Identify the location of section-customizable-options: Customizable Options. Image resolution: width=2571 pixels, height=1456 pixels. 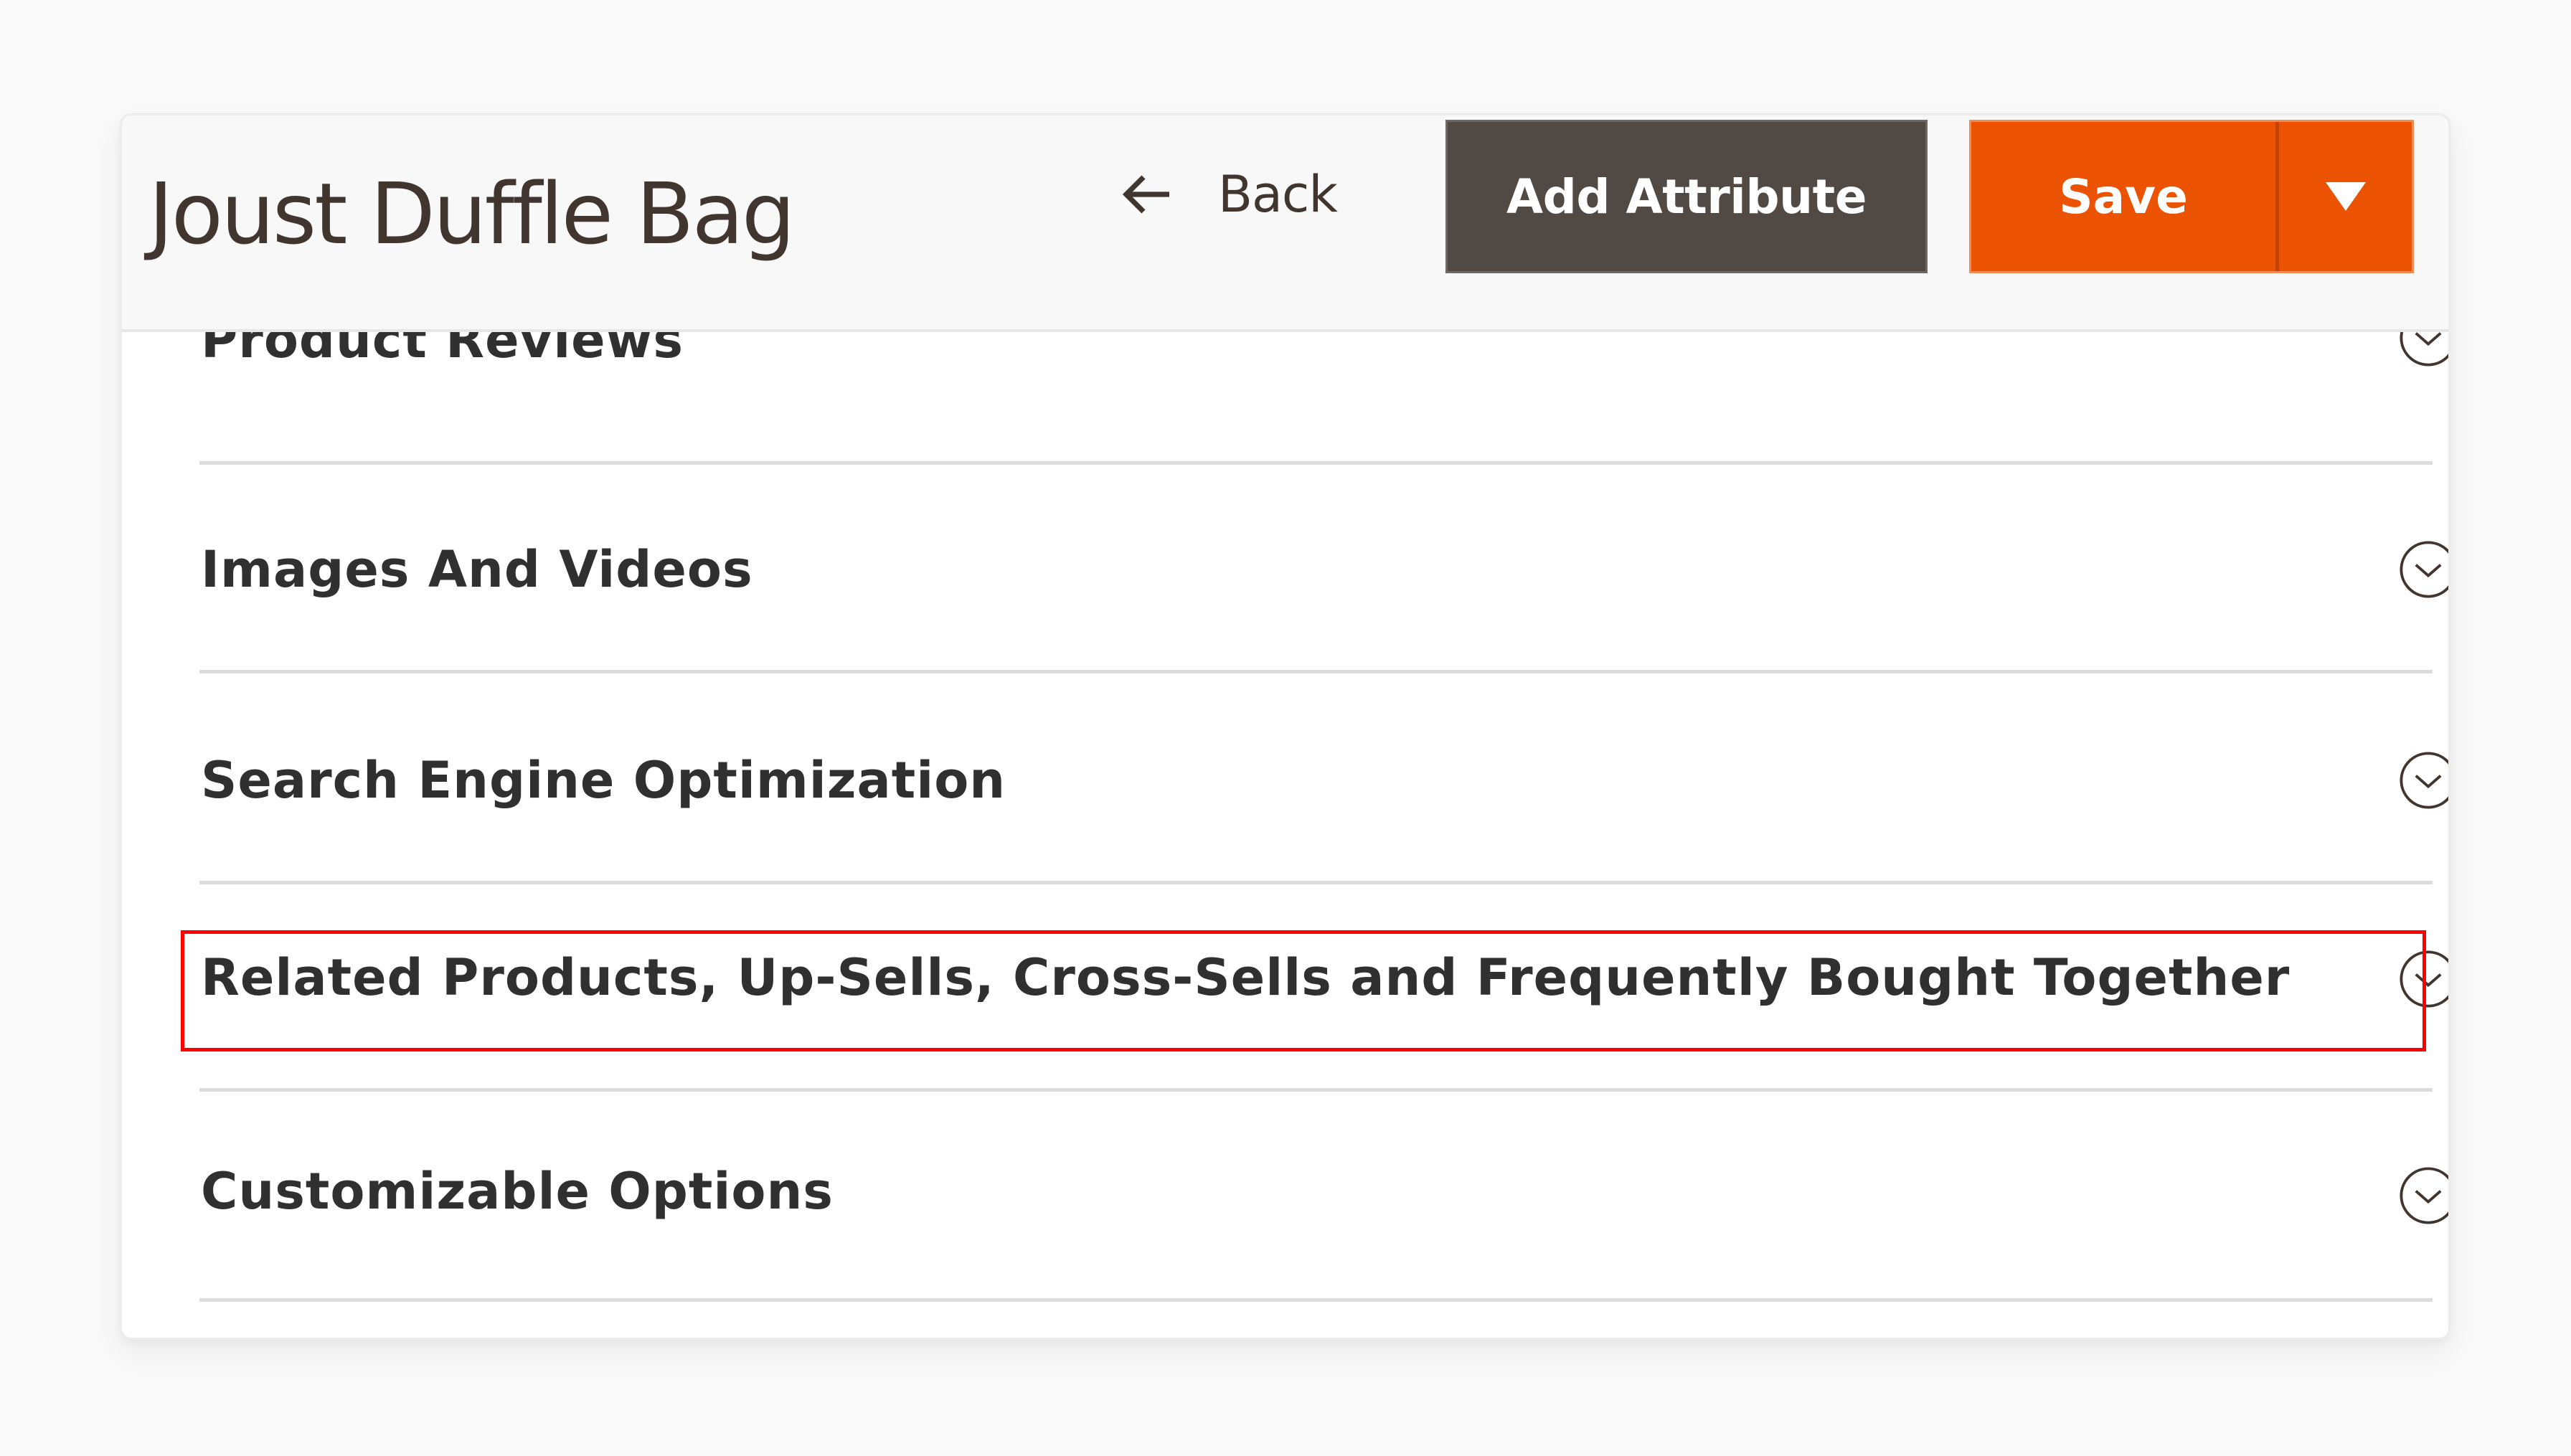
(1323, 1198).